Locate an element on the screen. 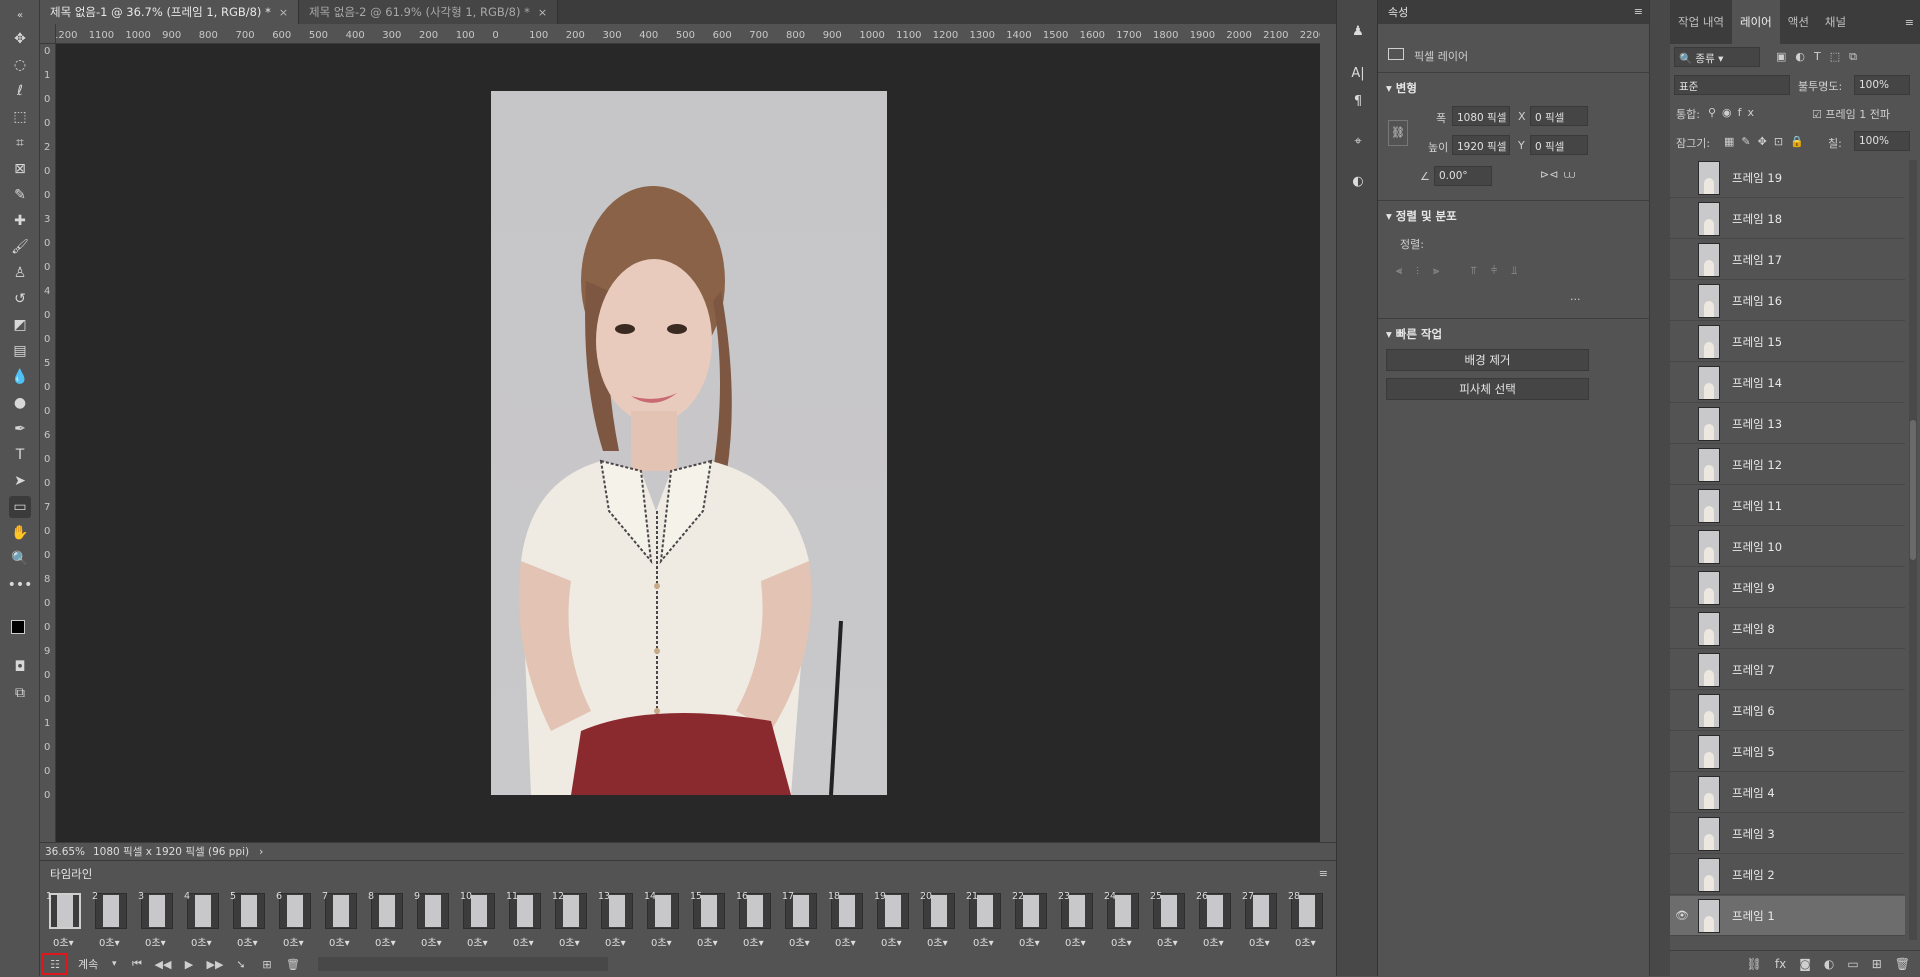  object-select-tool-icon: ⬚ is located at coordinates (20, 117).